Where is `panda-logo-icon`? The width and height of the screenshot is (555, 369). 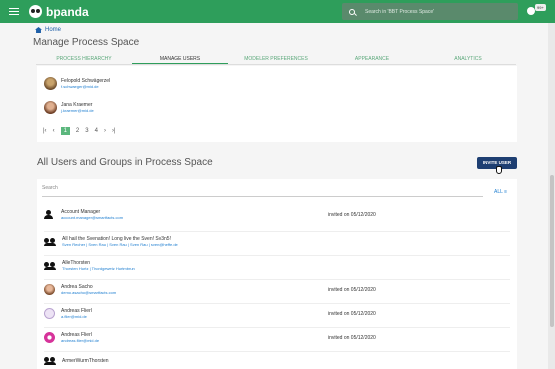
panda-logo-icon is located at coordinates (35, 11).